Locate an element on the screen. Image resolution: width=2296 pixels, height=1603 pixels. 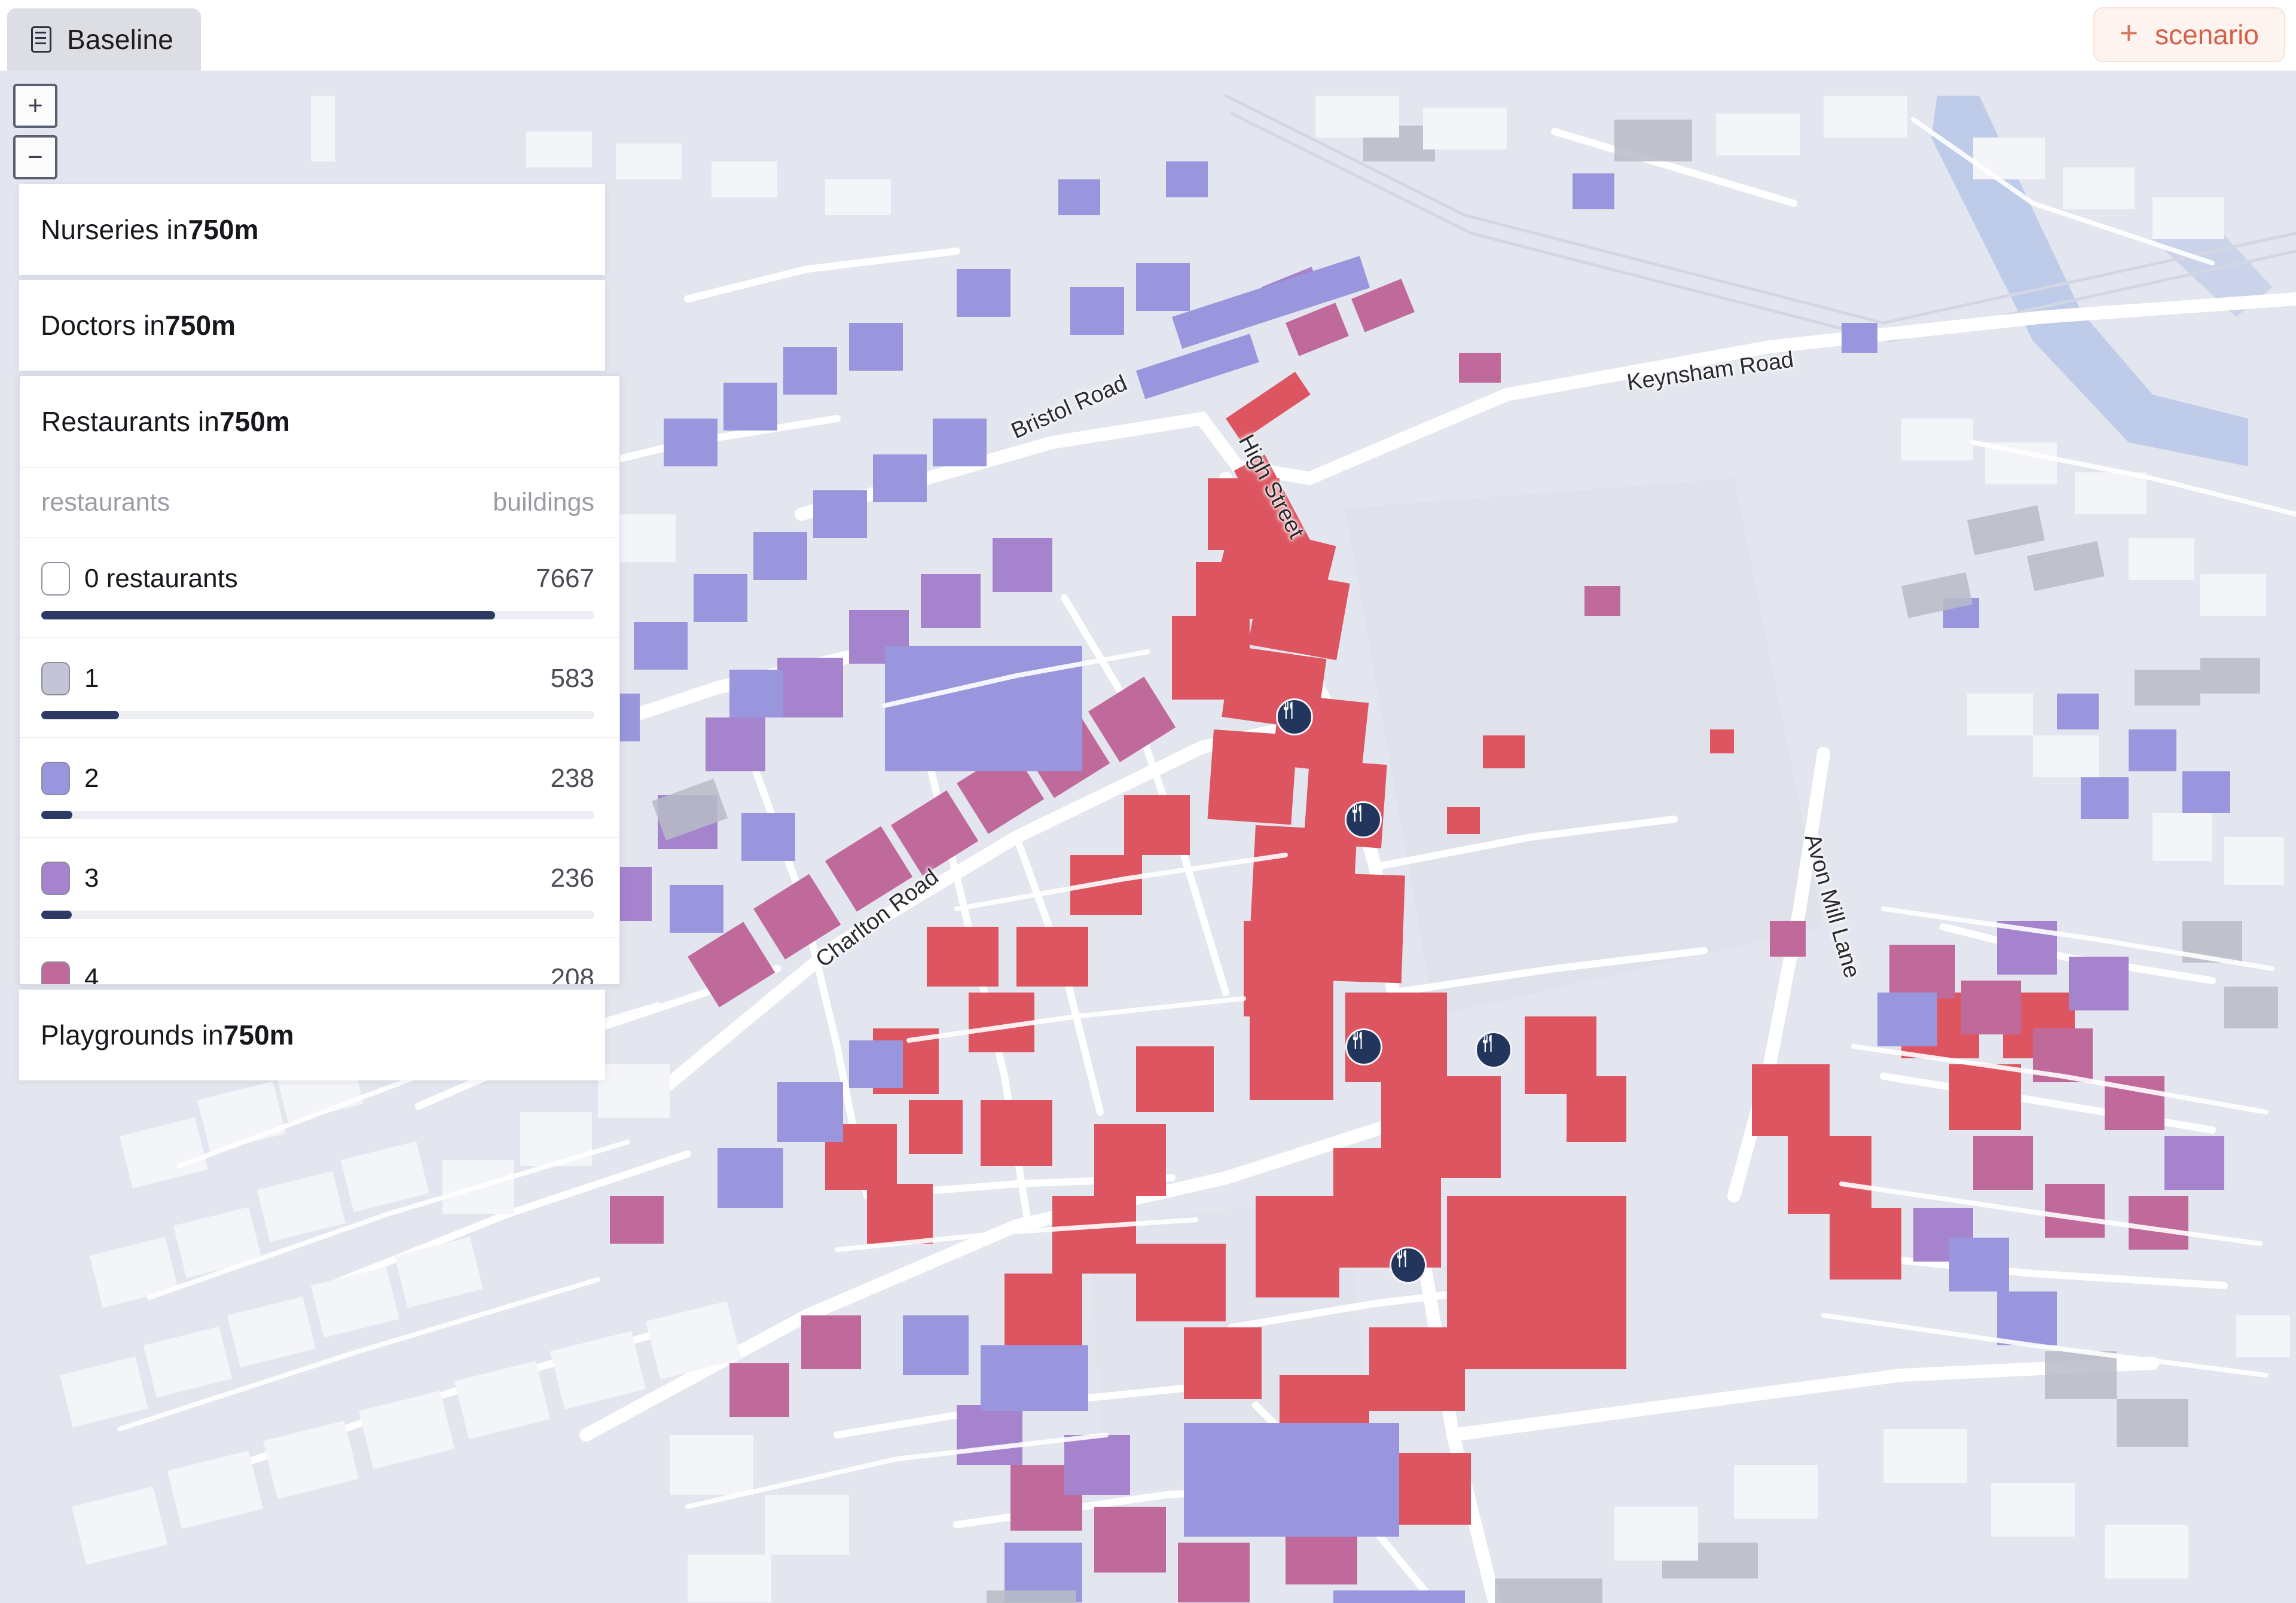
add-scenario-button: + scenario is located at coordinates (2189, 34).